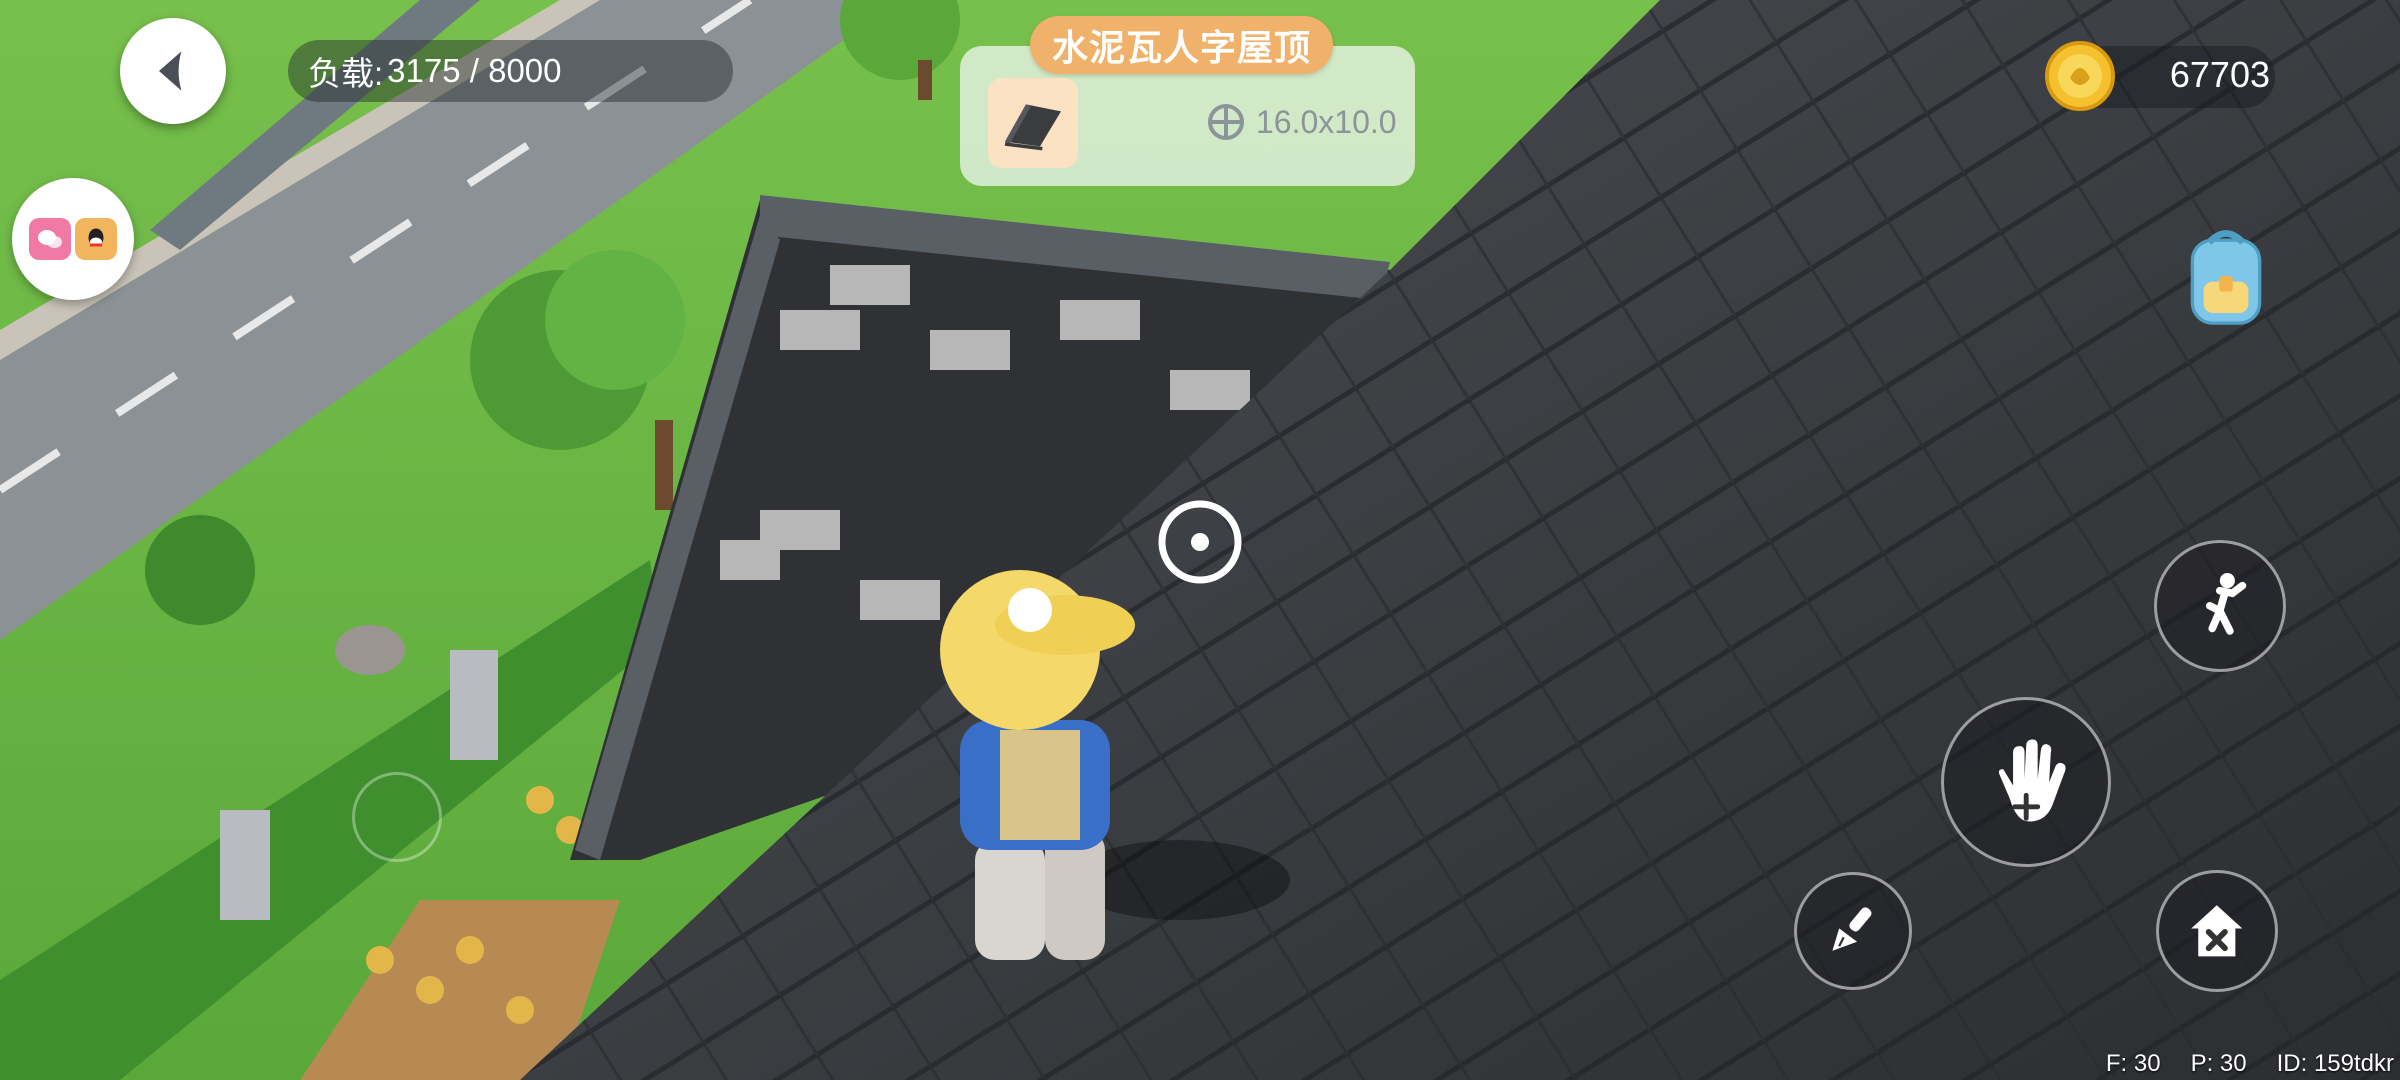 The height and width of the screenshot is (1080, 2400). What do you see at coordinates (96, 239) in the screenshot?
I see `qq-icon` at bounding box center [96, 239].